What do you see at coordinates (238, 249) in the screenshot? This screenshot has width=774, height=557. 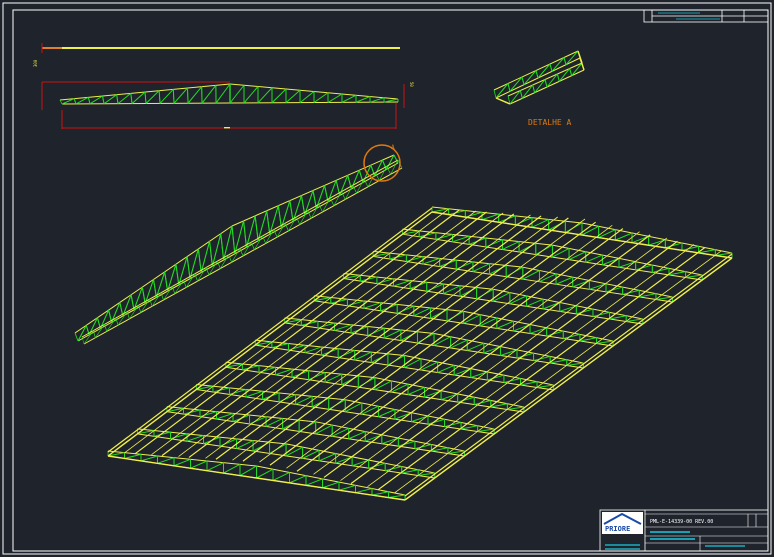 I see `truss-isometric-single` at bounding box center [238, 249].